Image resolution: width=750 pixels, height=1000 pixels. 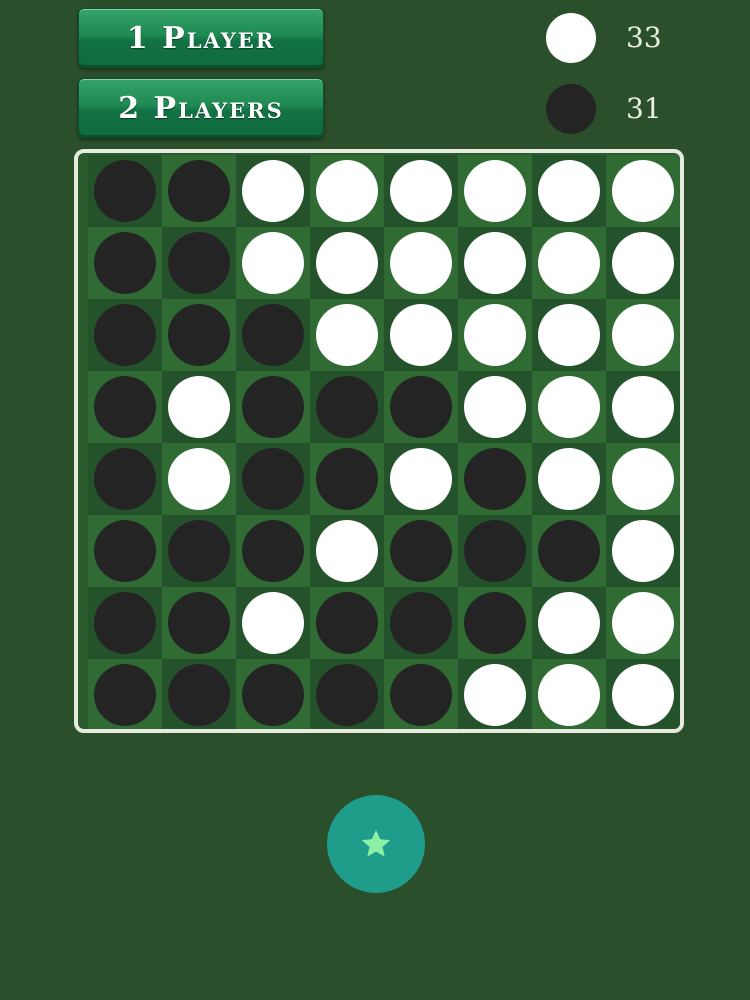 I want to click on star-button, so click(x=376, y=844).